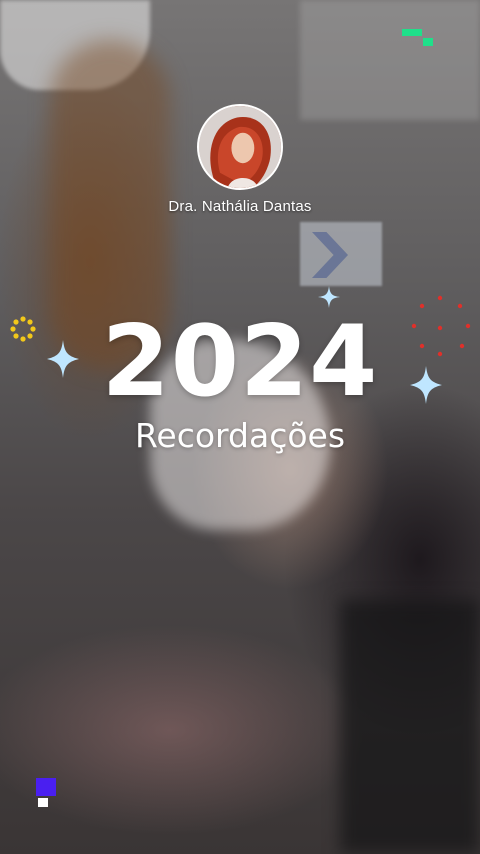  Describe the element at coordinates (417, 37) in the screenshot. I see `progress-marks-icon` at that location.